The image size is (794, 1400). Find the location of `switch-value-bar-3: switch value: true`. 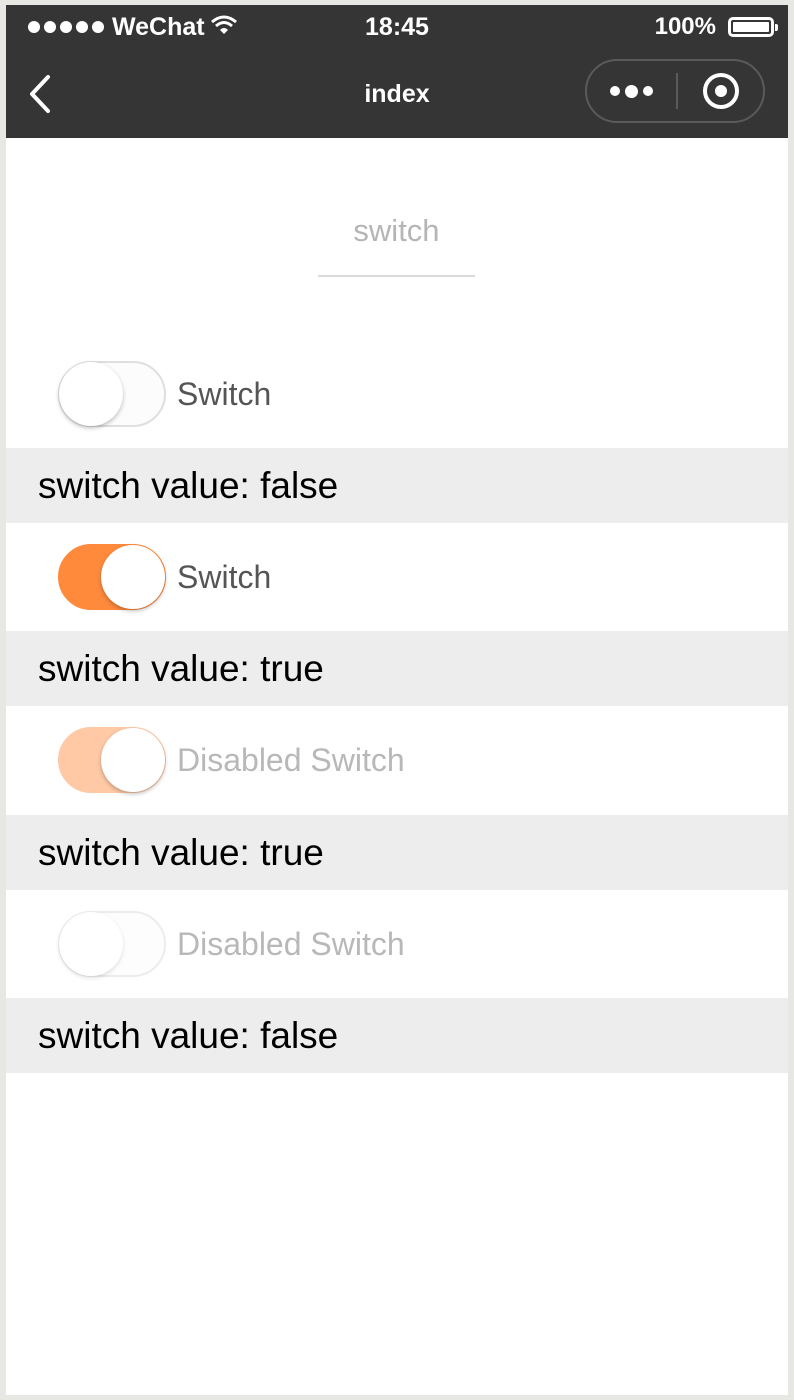

switch-value-bar-3: switch value: true is located at coordinates (397, 852).